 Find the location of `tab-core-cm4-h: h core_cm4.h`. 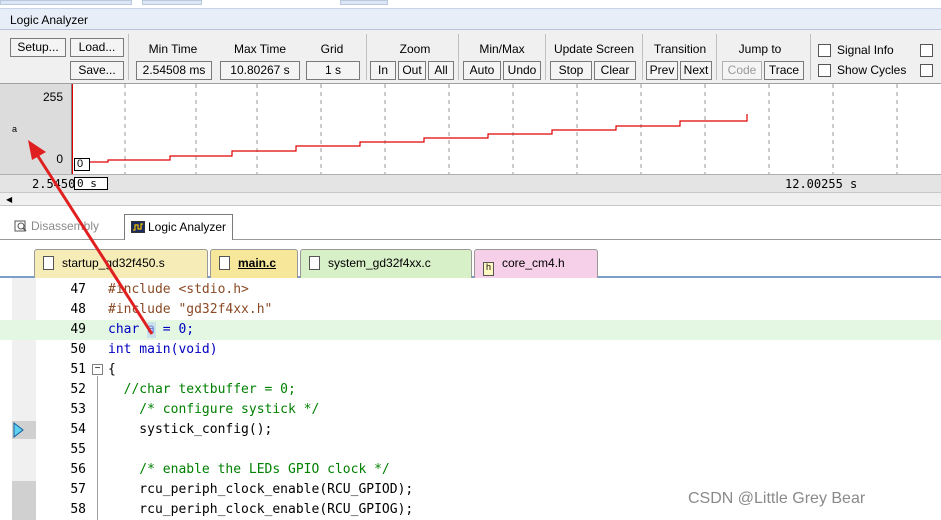

tab-core-cm4-h: h core_cm4.h is located at coordinates (536, 263).